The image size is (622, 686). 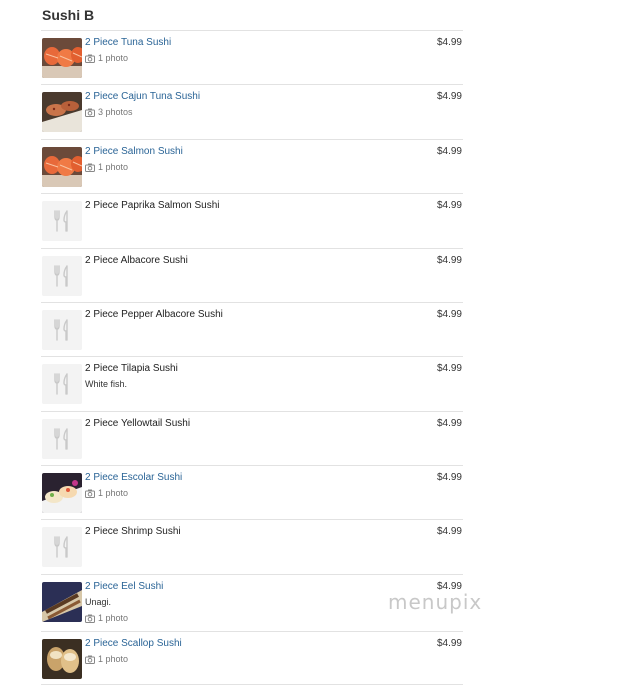 I want to click on photo-count-link: 3 photos, so click(x=109, y=112).